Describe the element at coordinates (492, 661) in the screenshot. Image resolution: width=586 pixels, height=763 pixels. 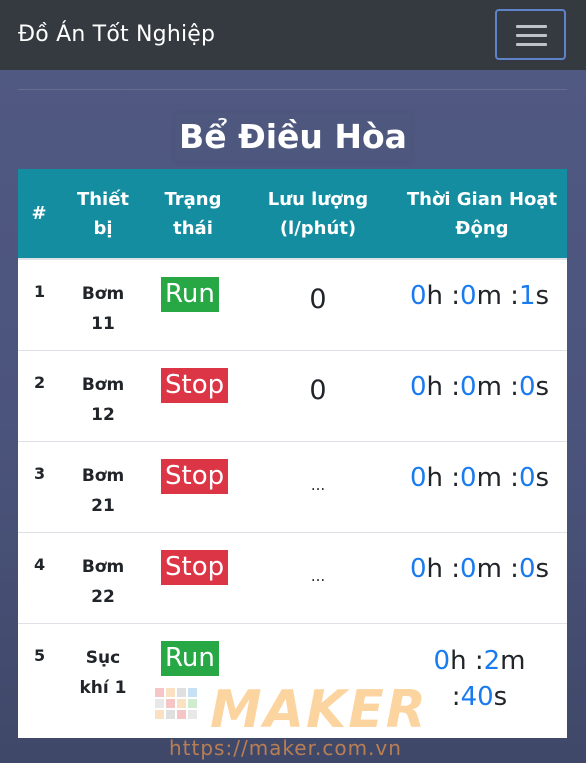
I see `runtime-minutes: 2` at that location.